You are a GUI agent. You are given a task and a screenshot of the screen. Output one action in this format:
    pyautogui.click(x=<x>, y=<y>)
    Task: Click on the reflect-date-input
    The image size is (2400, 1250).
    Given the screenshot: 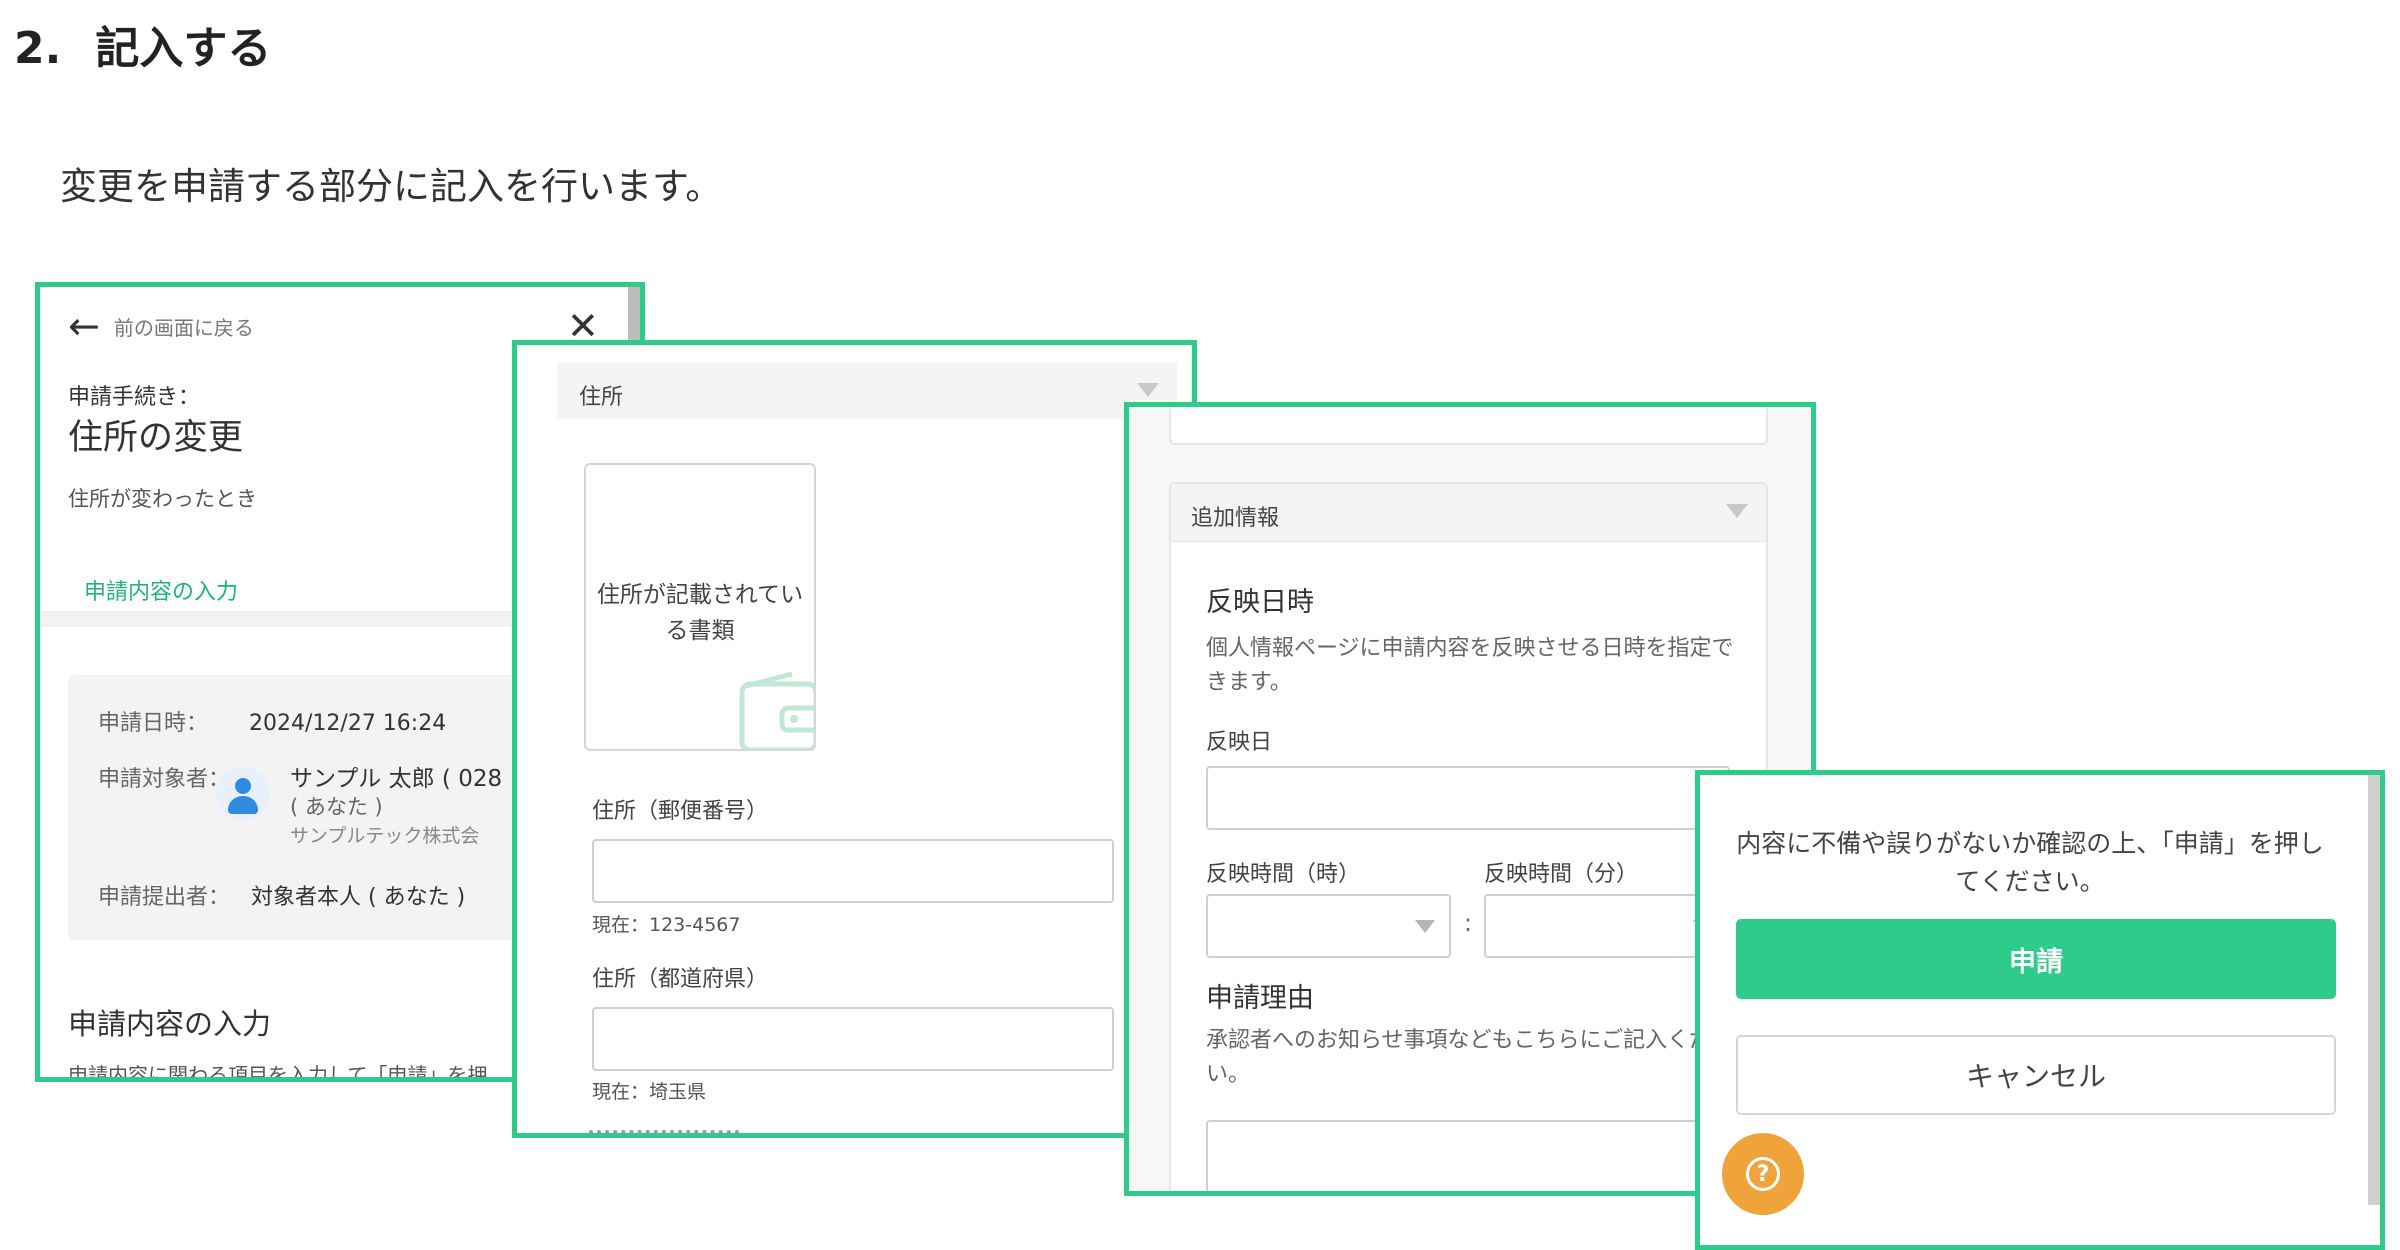 What is the action you would take?
    pyautogui.click(x=1468, y=798)
    